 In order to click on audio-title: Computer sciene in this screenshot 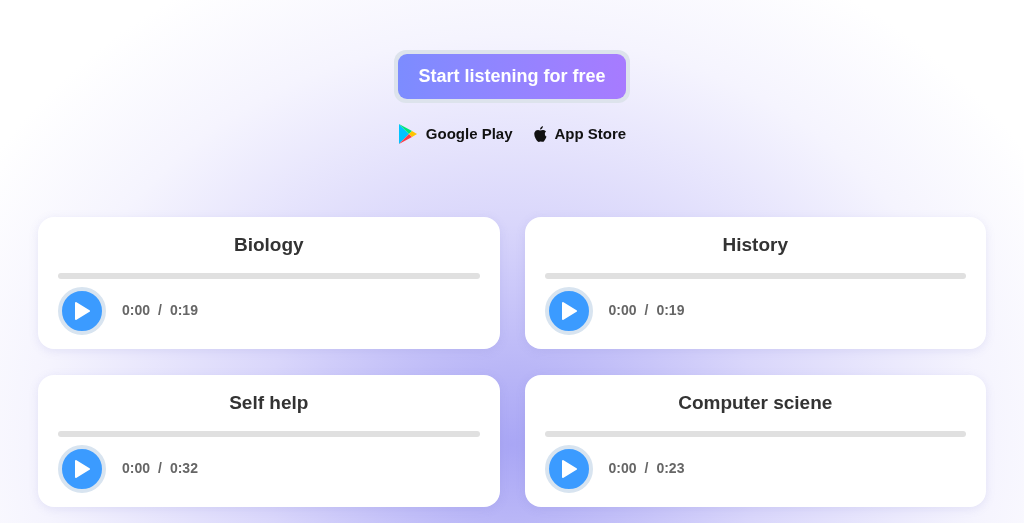, I will do `click(755, 402)`.